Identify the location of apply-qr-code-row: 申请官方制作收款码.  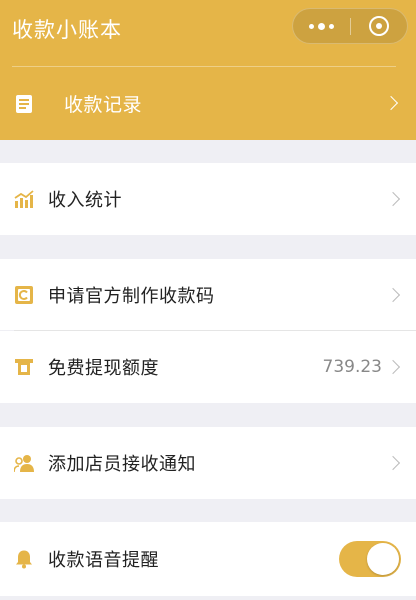
(208, 294).